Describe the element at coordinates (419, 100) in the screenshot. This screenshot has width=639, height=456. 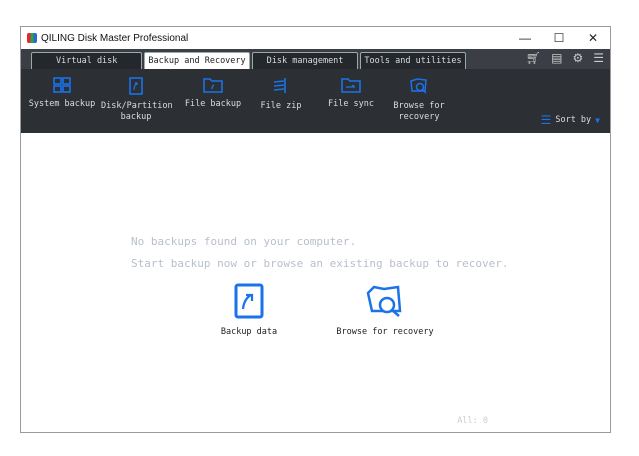
I see `browse-recovery-button: Browse for recovery` at that location.